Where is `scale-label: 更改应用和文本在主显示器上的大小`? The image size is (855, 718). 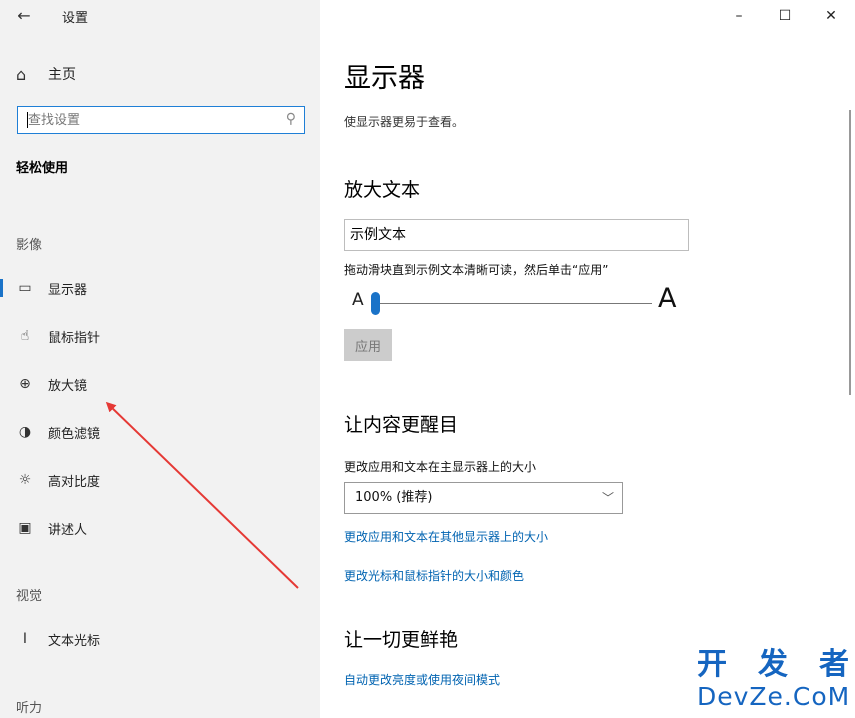
scale-label: 更改应用和文本在主显示器上的大小 is located at coordinates (440, 467).